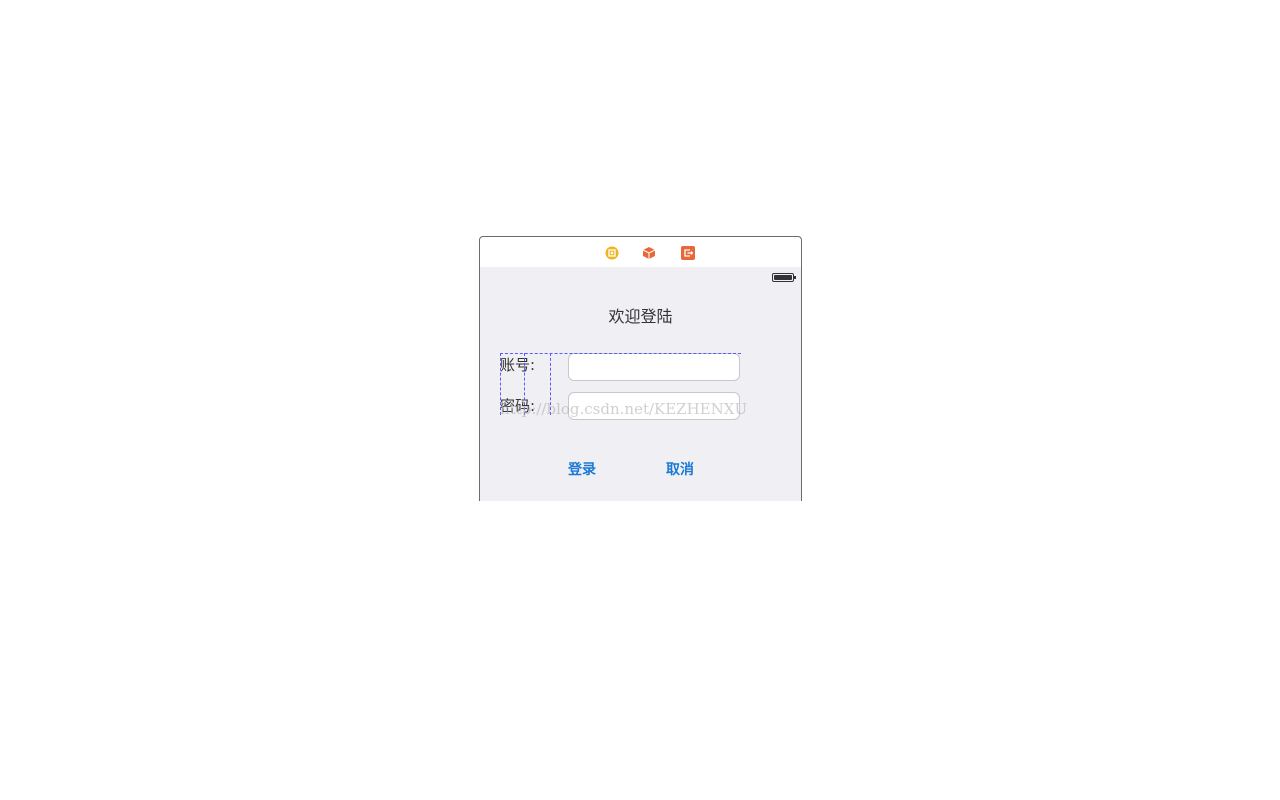 The image size is (1280, 800). I want to click on password-label: 密码:, so click(518, 406).